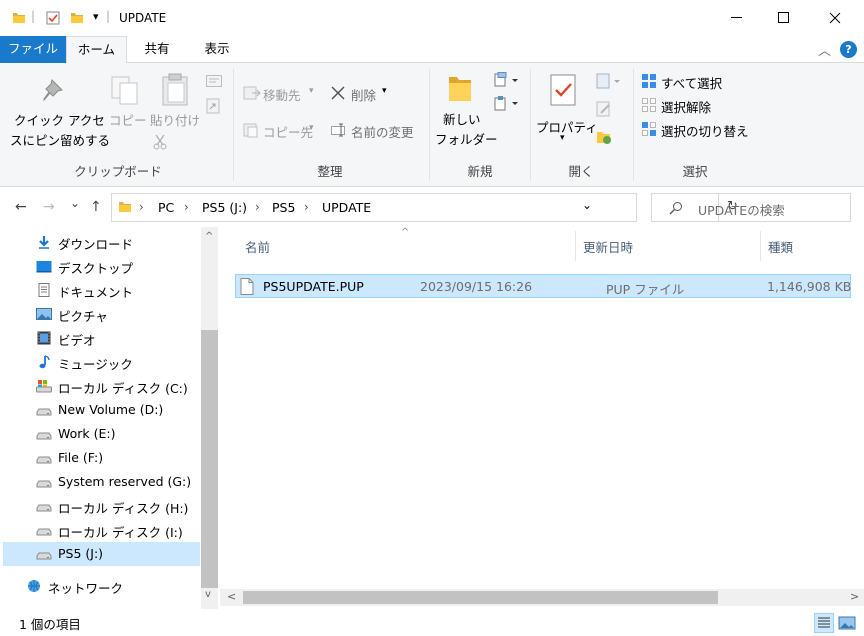 This screenshot has height=636, width=864. Describe the element at coordinates (283, 207) in the screenshot. I see `breadcrumb-ps5-folder: PS5` at that location.